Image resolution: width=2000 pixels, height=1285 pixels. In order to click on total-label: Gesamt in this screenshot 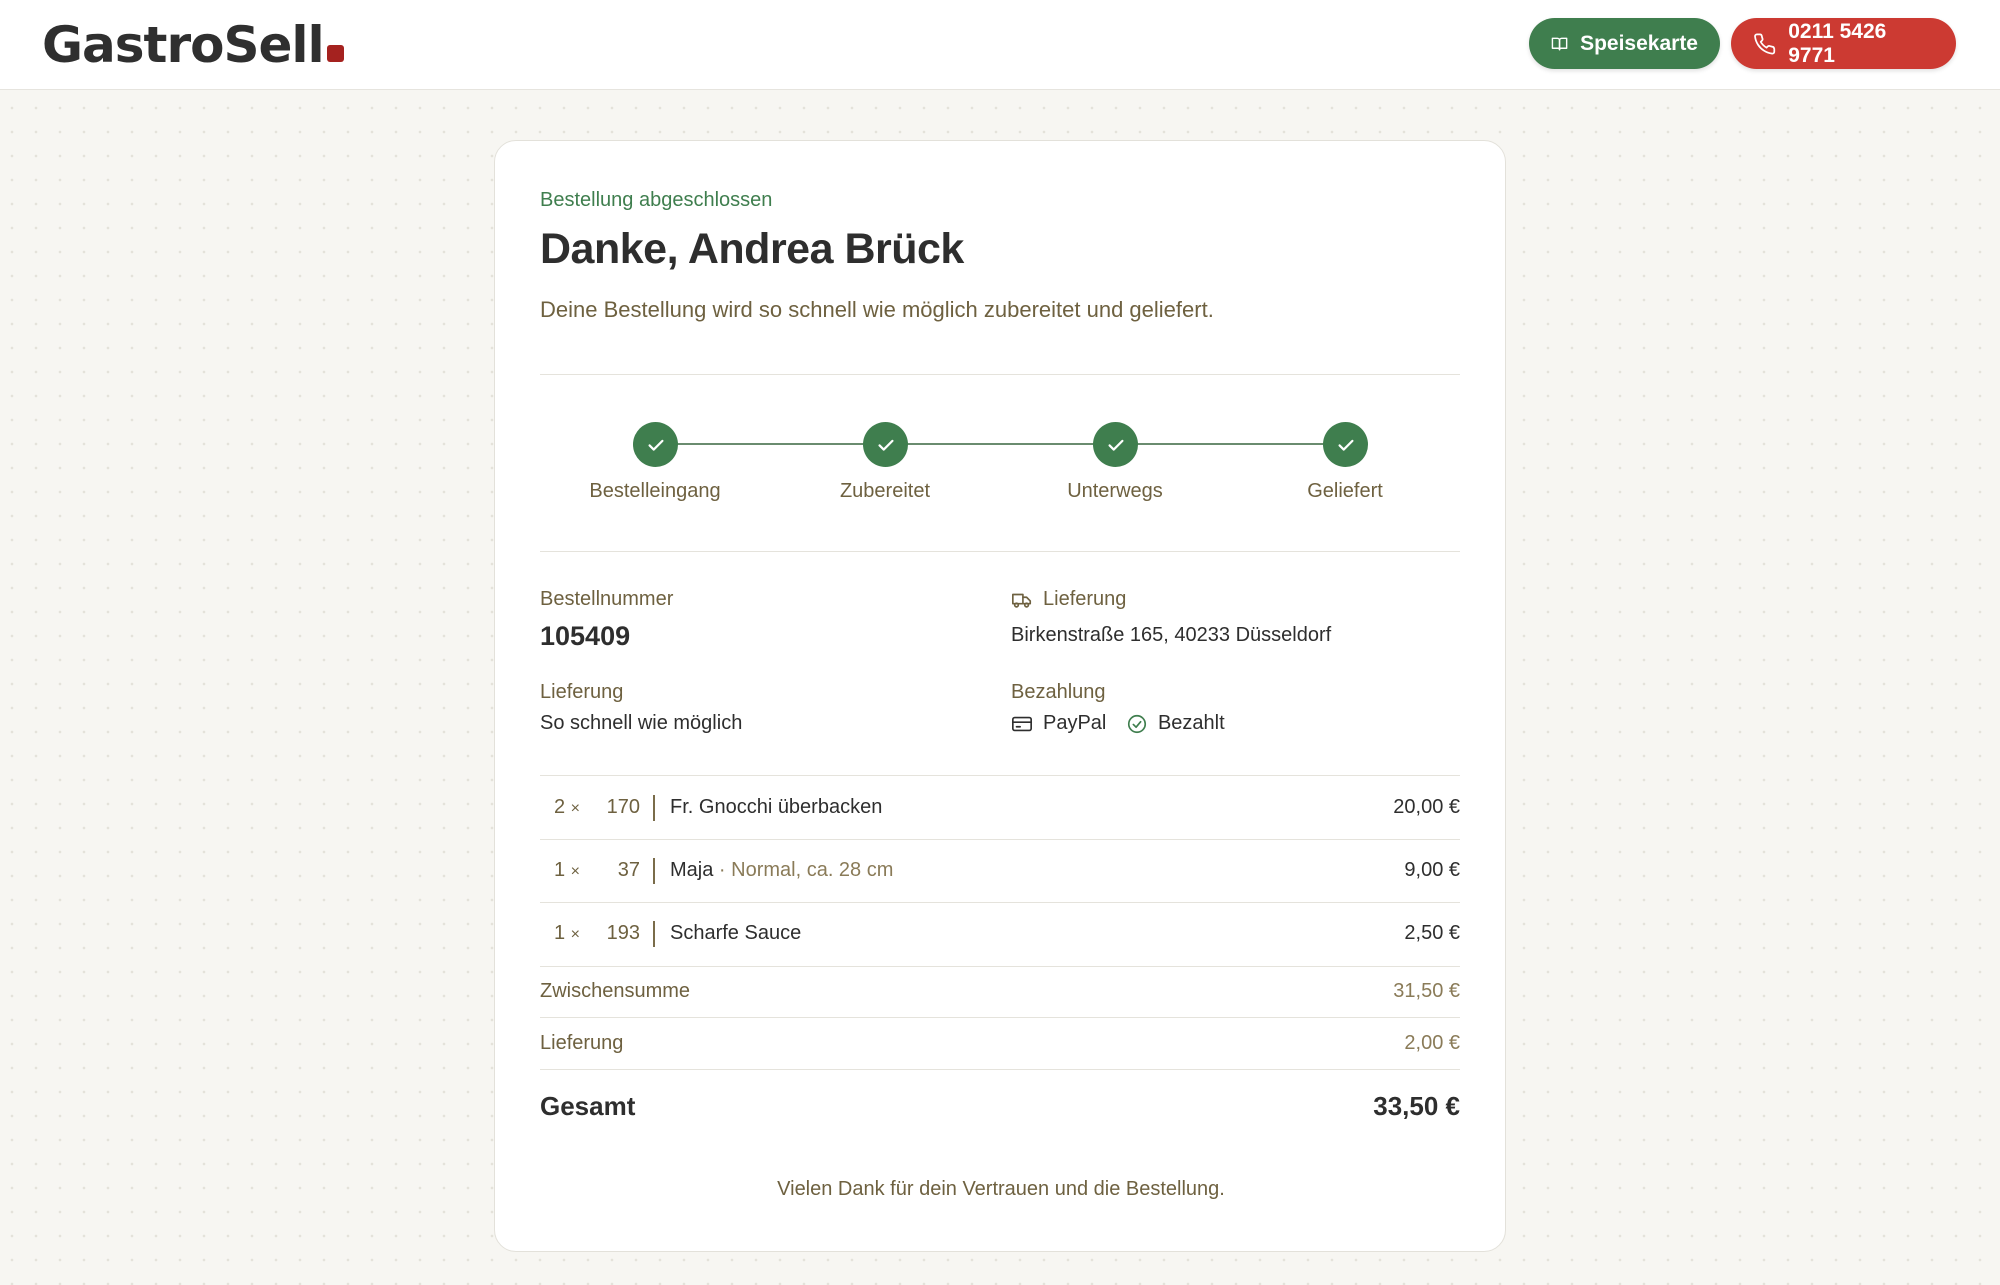, I will do `click(588, 1106)`.